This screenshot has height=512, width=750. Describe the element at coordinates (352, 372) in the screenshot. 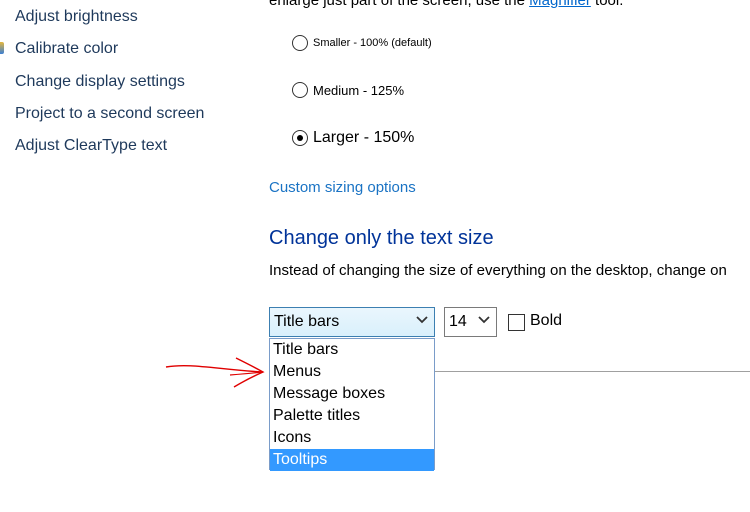

I see `dropdown-option-menus: Menus` at that location.